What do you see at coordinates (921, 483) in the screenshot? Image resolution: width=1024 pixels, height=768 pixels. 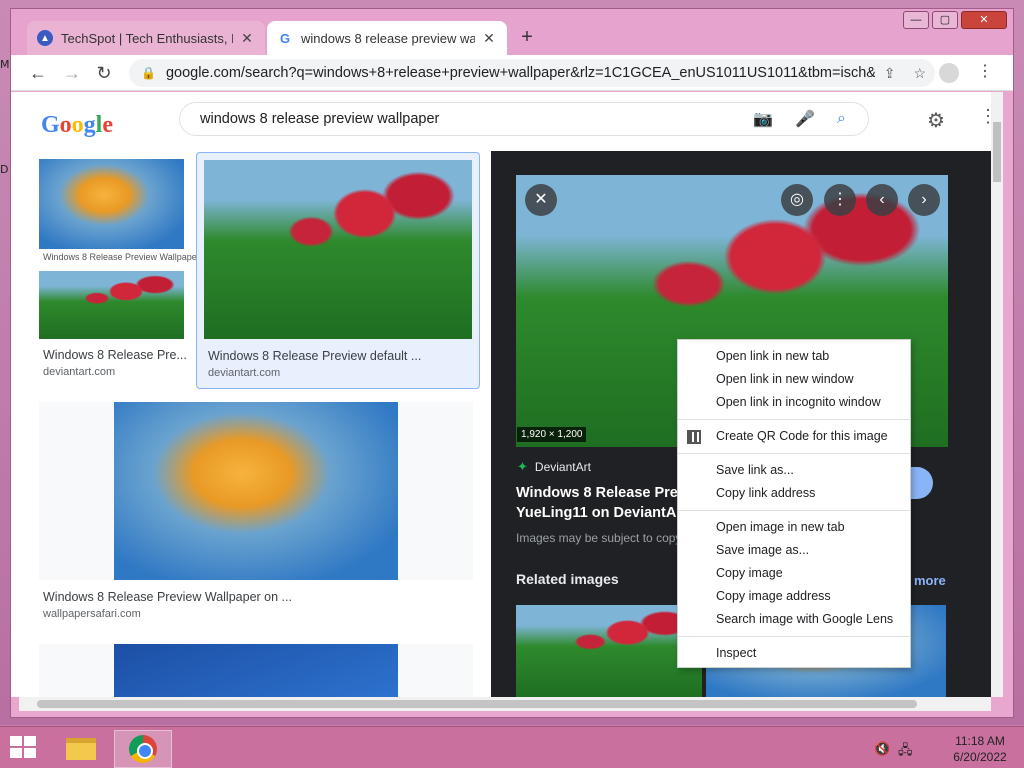 I see `visit-button` at bounding box center [921, 483].